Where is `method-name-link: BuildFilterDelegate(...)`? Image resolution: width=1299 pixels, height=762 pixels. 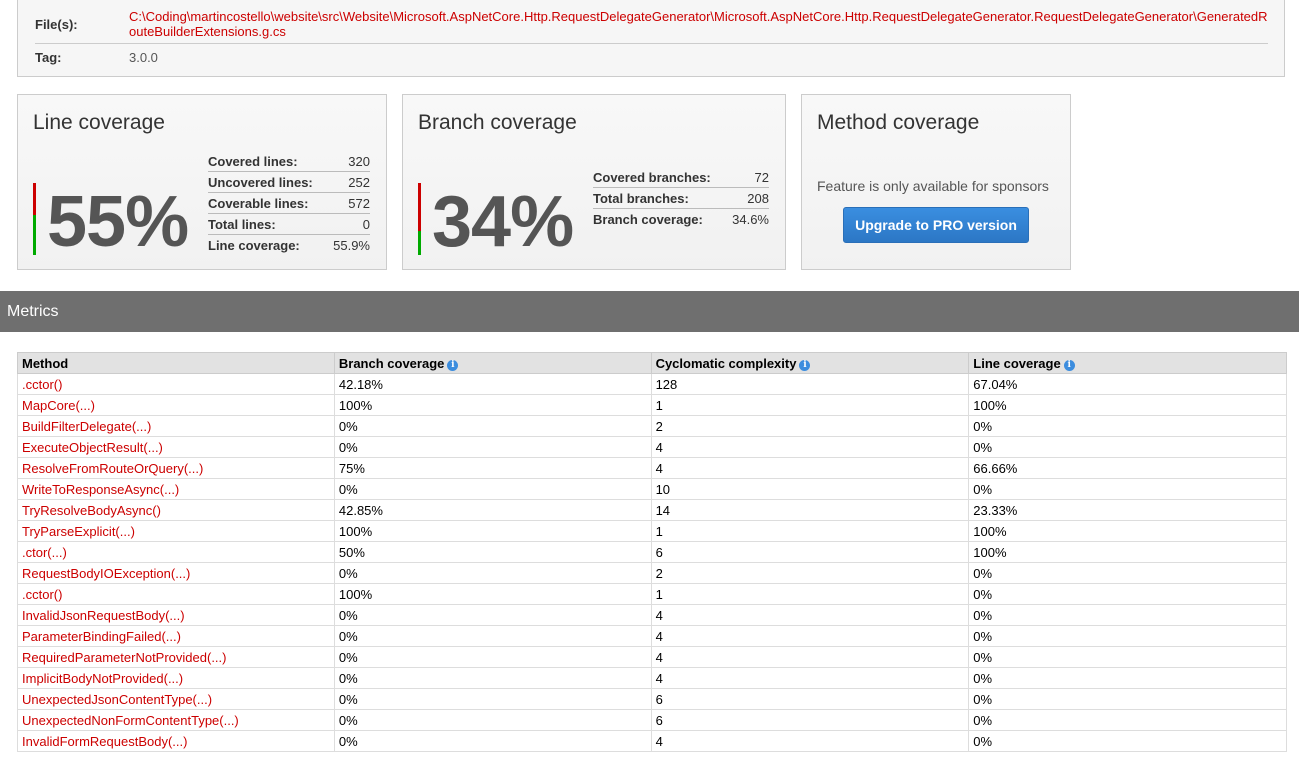
method-name-link: BuildFilterDelegate(...) is located at coordinates (176, 426).